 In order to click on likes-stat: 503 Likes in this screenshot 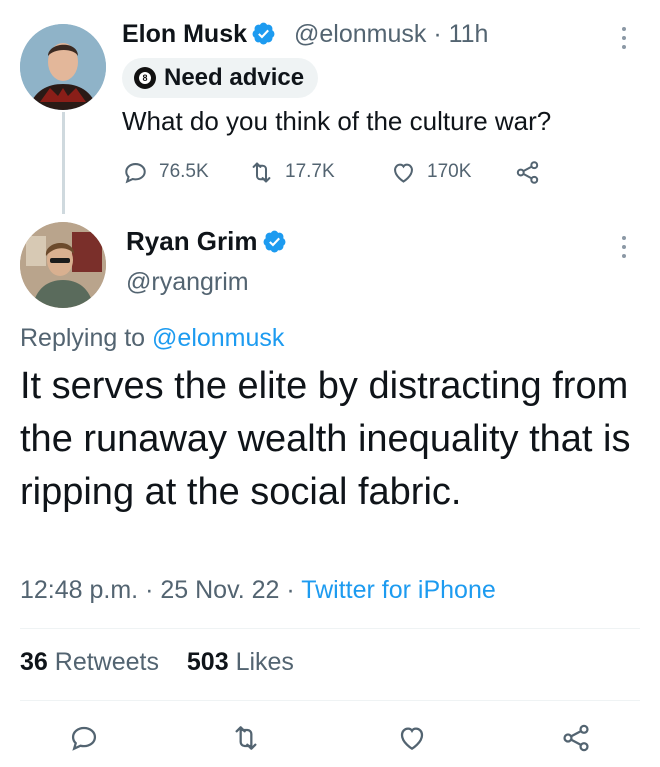, I will do `click(240, 662)`.